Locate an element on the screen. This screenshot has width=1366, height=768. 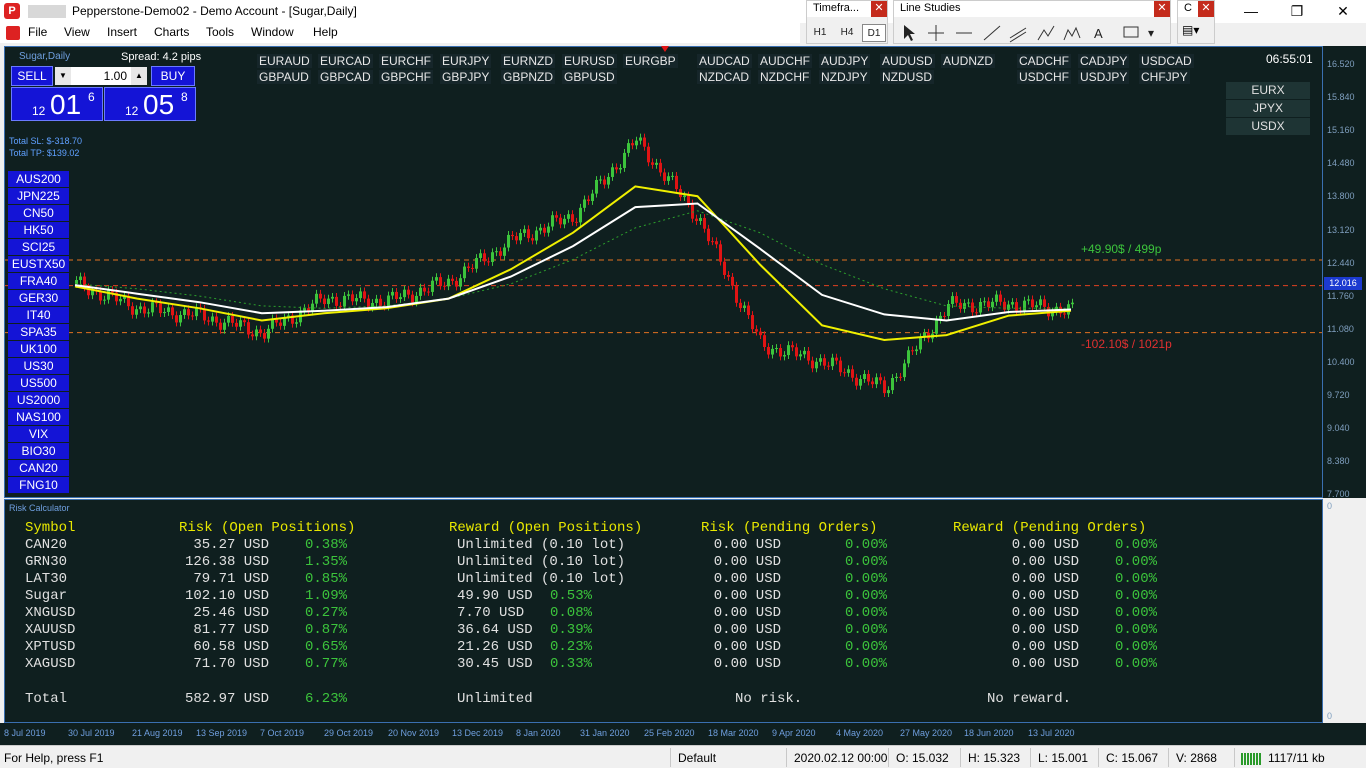
pair-button-audjpy: AUDJPY is located at coordinates (845, 61).